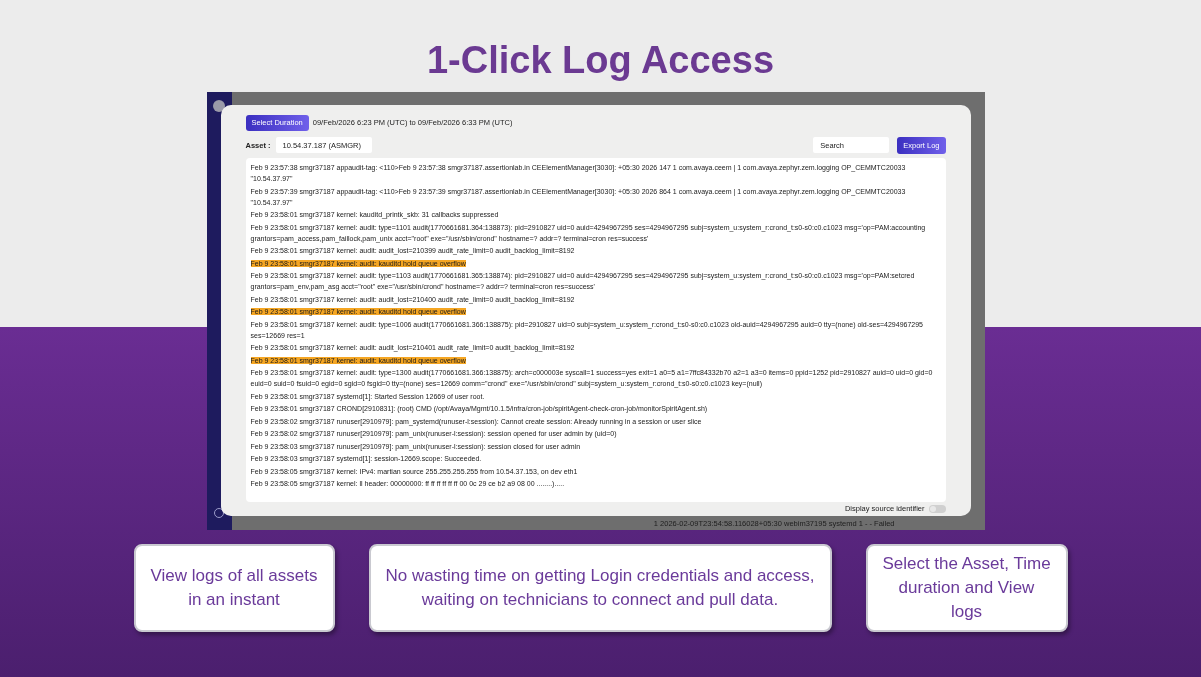  What do you see at coordinates (600, 588) in the screenshot?
I see `feature-text: No wasting time on getting Login credentials and access, waiting on technicians to connect and pull data.` at bounding box center [600, 588].